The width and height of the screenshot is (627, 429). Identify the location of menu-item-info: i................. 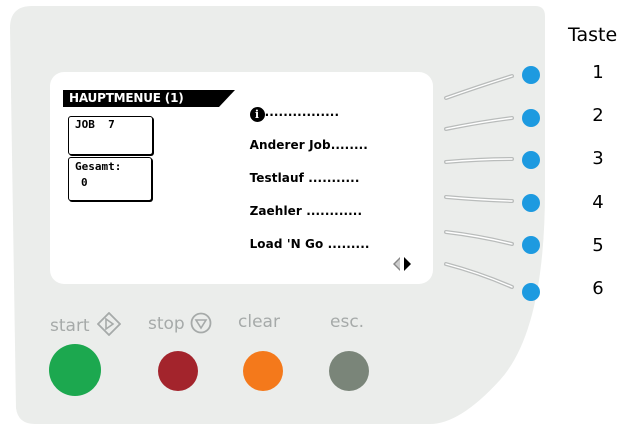
(290, 106).